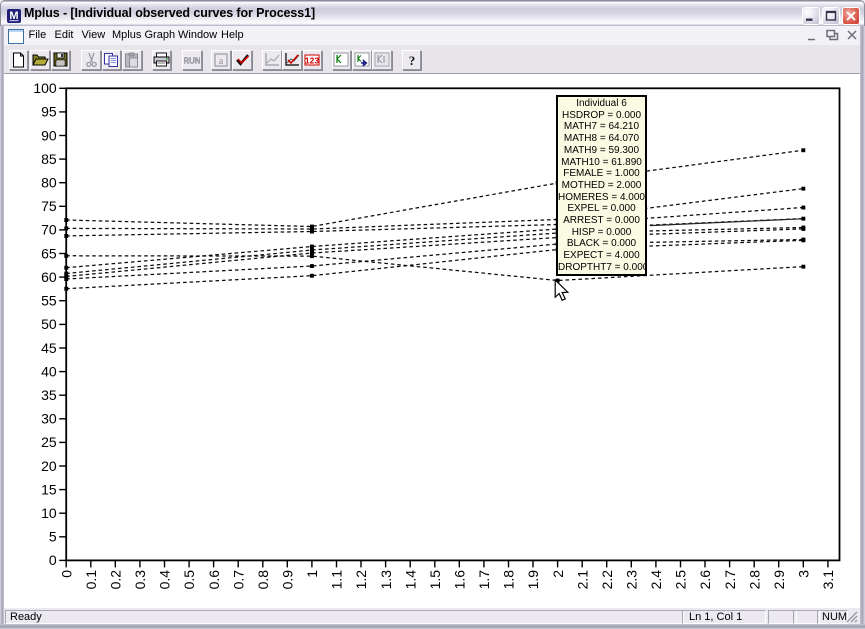  I want to click on svg-text: 2.5, so click(681, 580).